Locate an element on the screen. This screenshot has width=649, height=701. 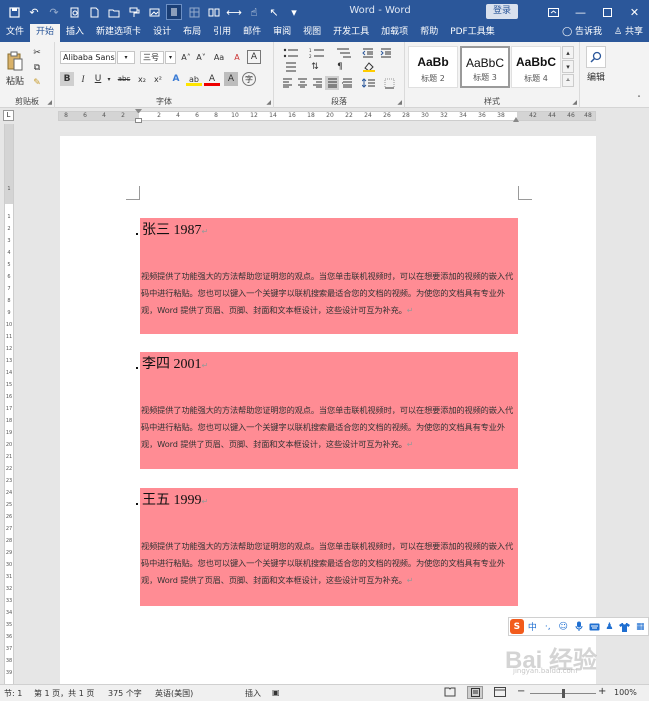
first-line-indent-marker is located at coordinates (138, 111).